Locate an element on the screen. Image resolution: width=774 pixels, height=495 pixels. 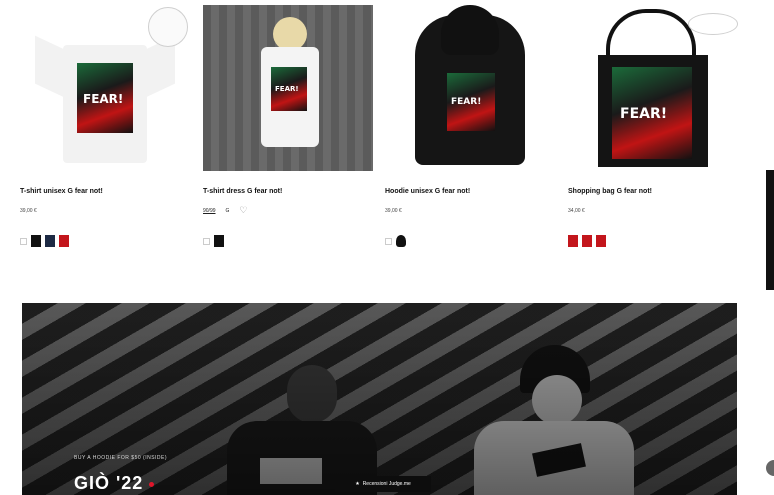
tshirt-graphic: FEAR! is located at coordinates (105, 93).